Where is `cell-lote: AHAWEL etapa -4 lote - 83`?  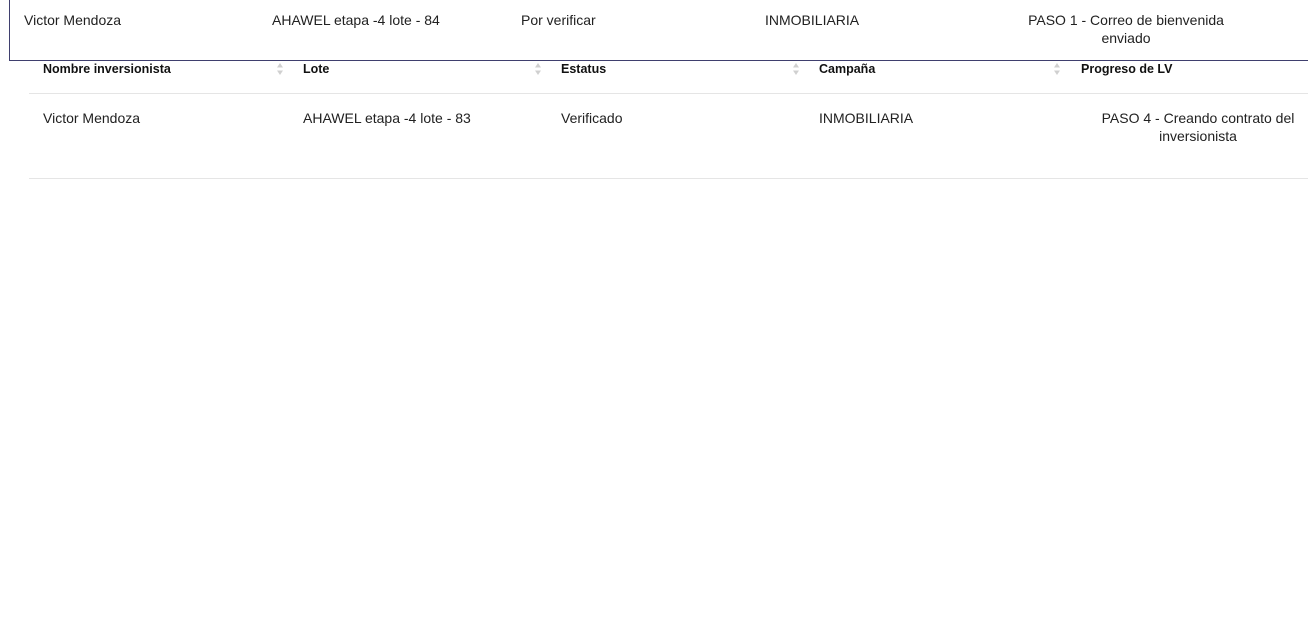 cell-lote: AHAWEL etapa -4 lote - 83 is located at coordinates (387, 118).